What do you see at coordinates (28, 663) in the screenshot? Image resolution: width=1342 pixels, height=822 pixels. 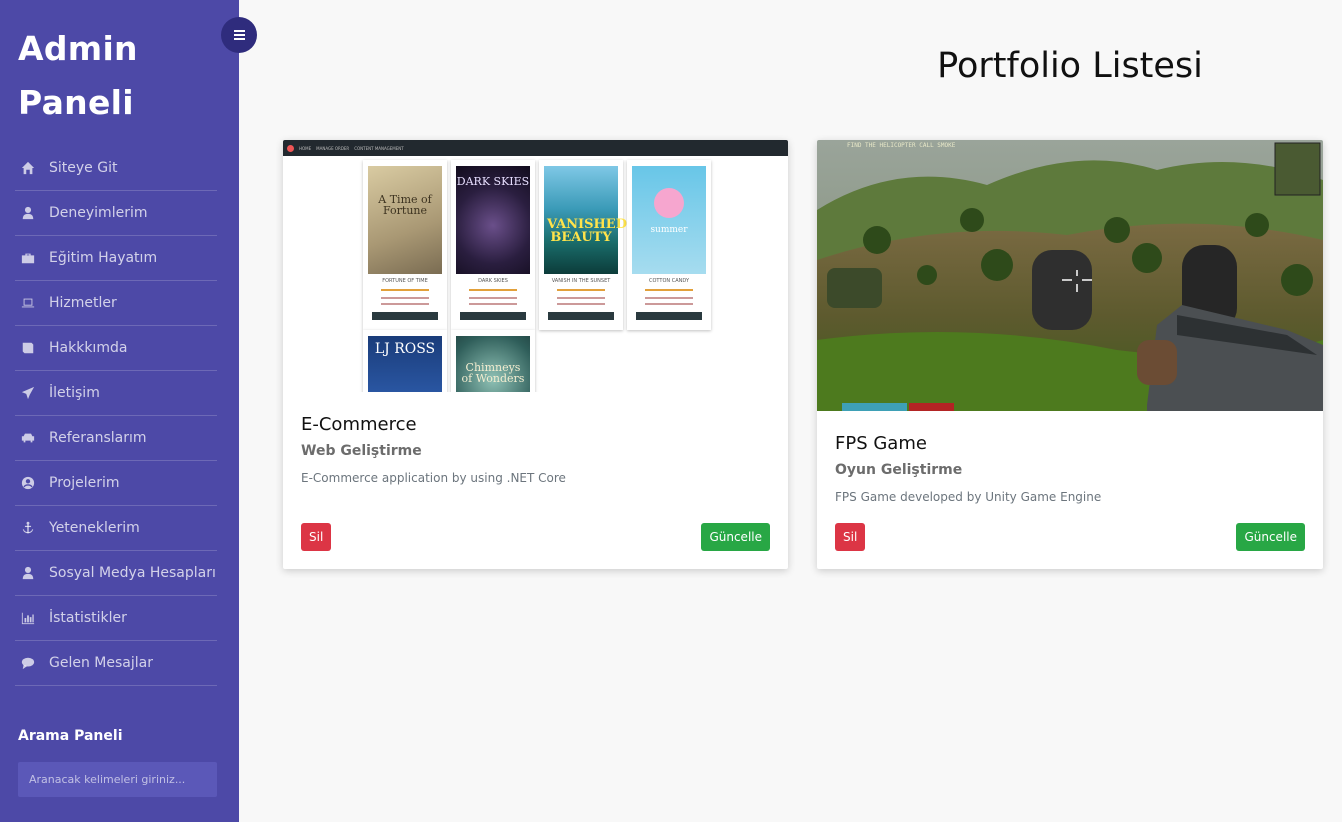 I see `comment-icon` at bounding box center [28, 663].